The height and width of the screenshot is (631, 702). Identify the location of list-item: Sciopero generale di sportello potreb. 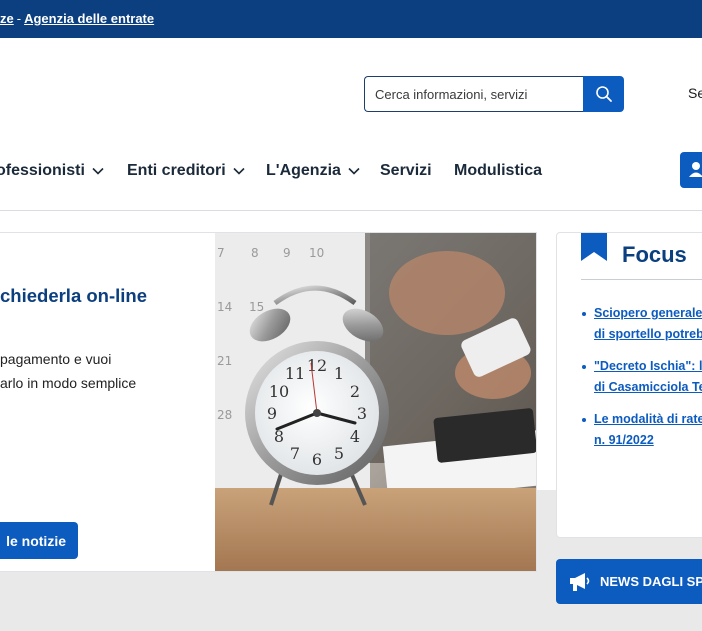
(641, 324).